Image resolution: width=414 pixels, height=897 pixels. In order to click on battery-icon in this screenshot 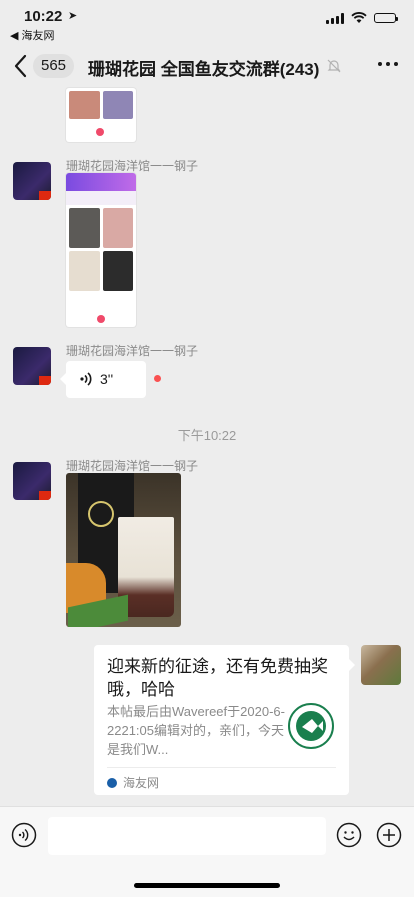, I will do `click(386, 18)`.